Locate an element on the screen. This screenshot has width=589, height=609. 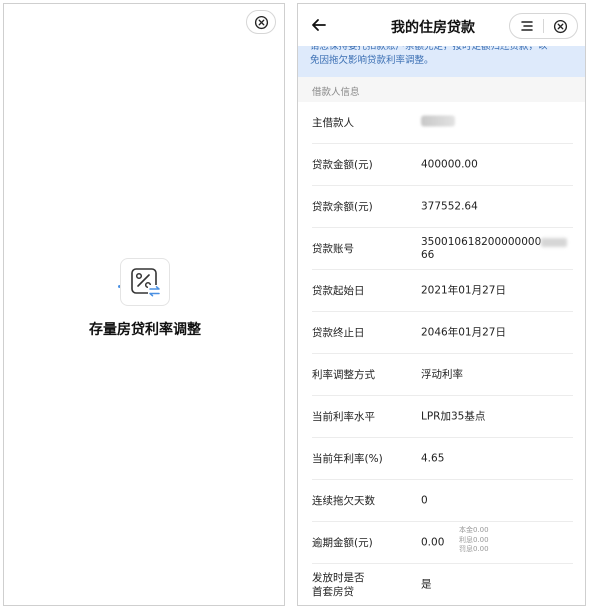
row-label: 贷款金额(元) is located at coordinates (342, 165).